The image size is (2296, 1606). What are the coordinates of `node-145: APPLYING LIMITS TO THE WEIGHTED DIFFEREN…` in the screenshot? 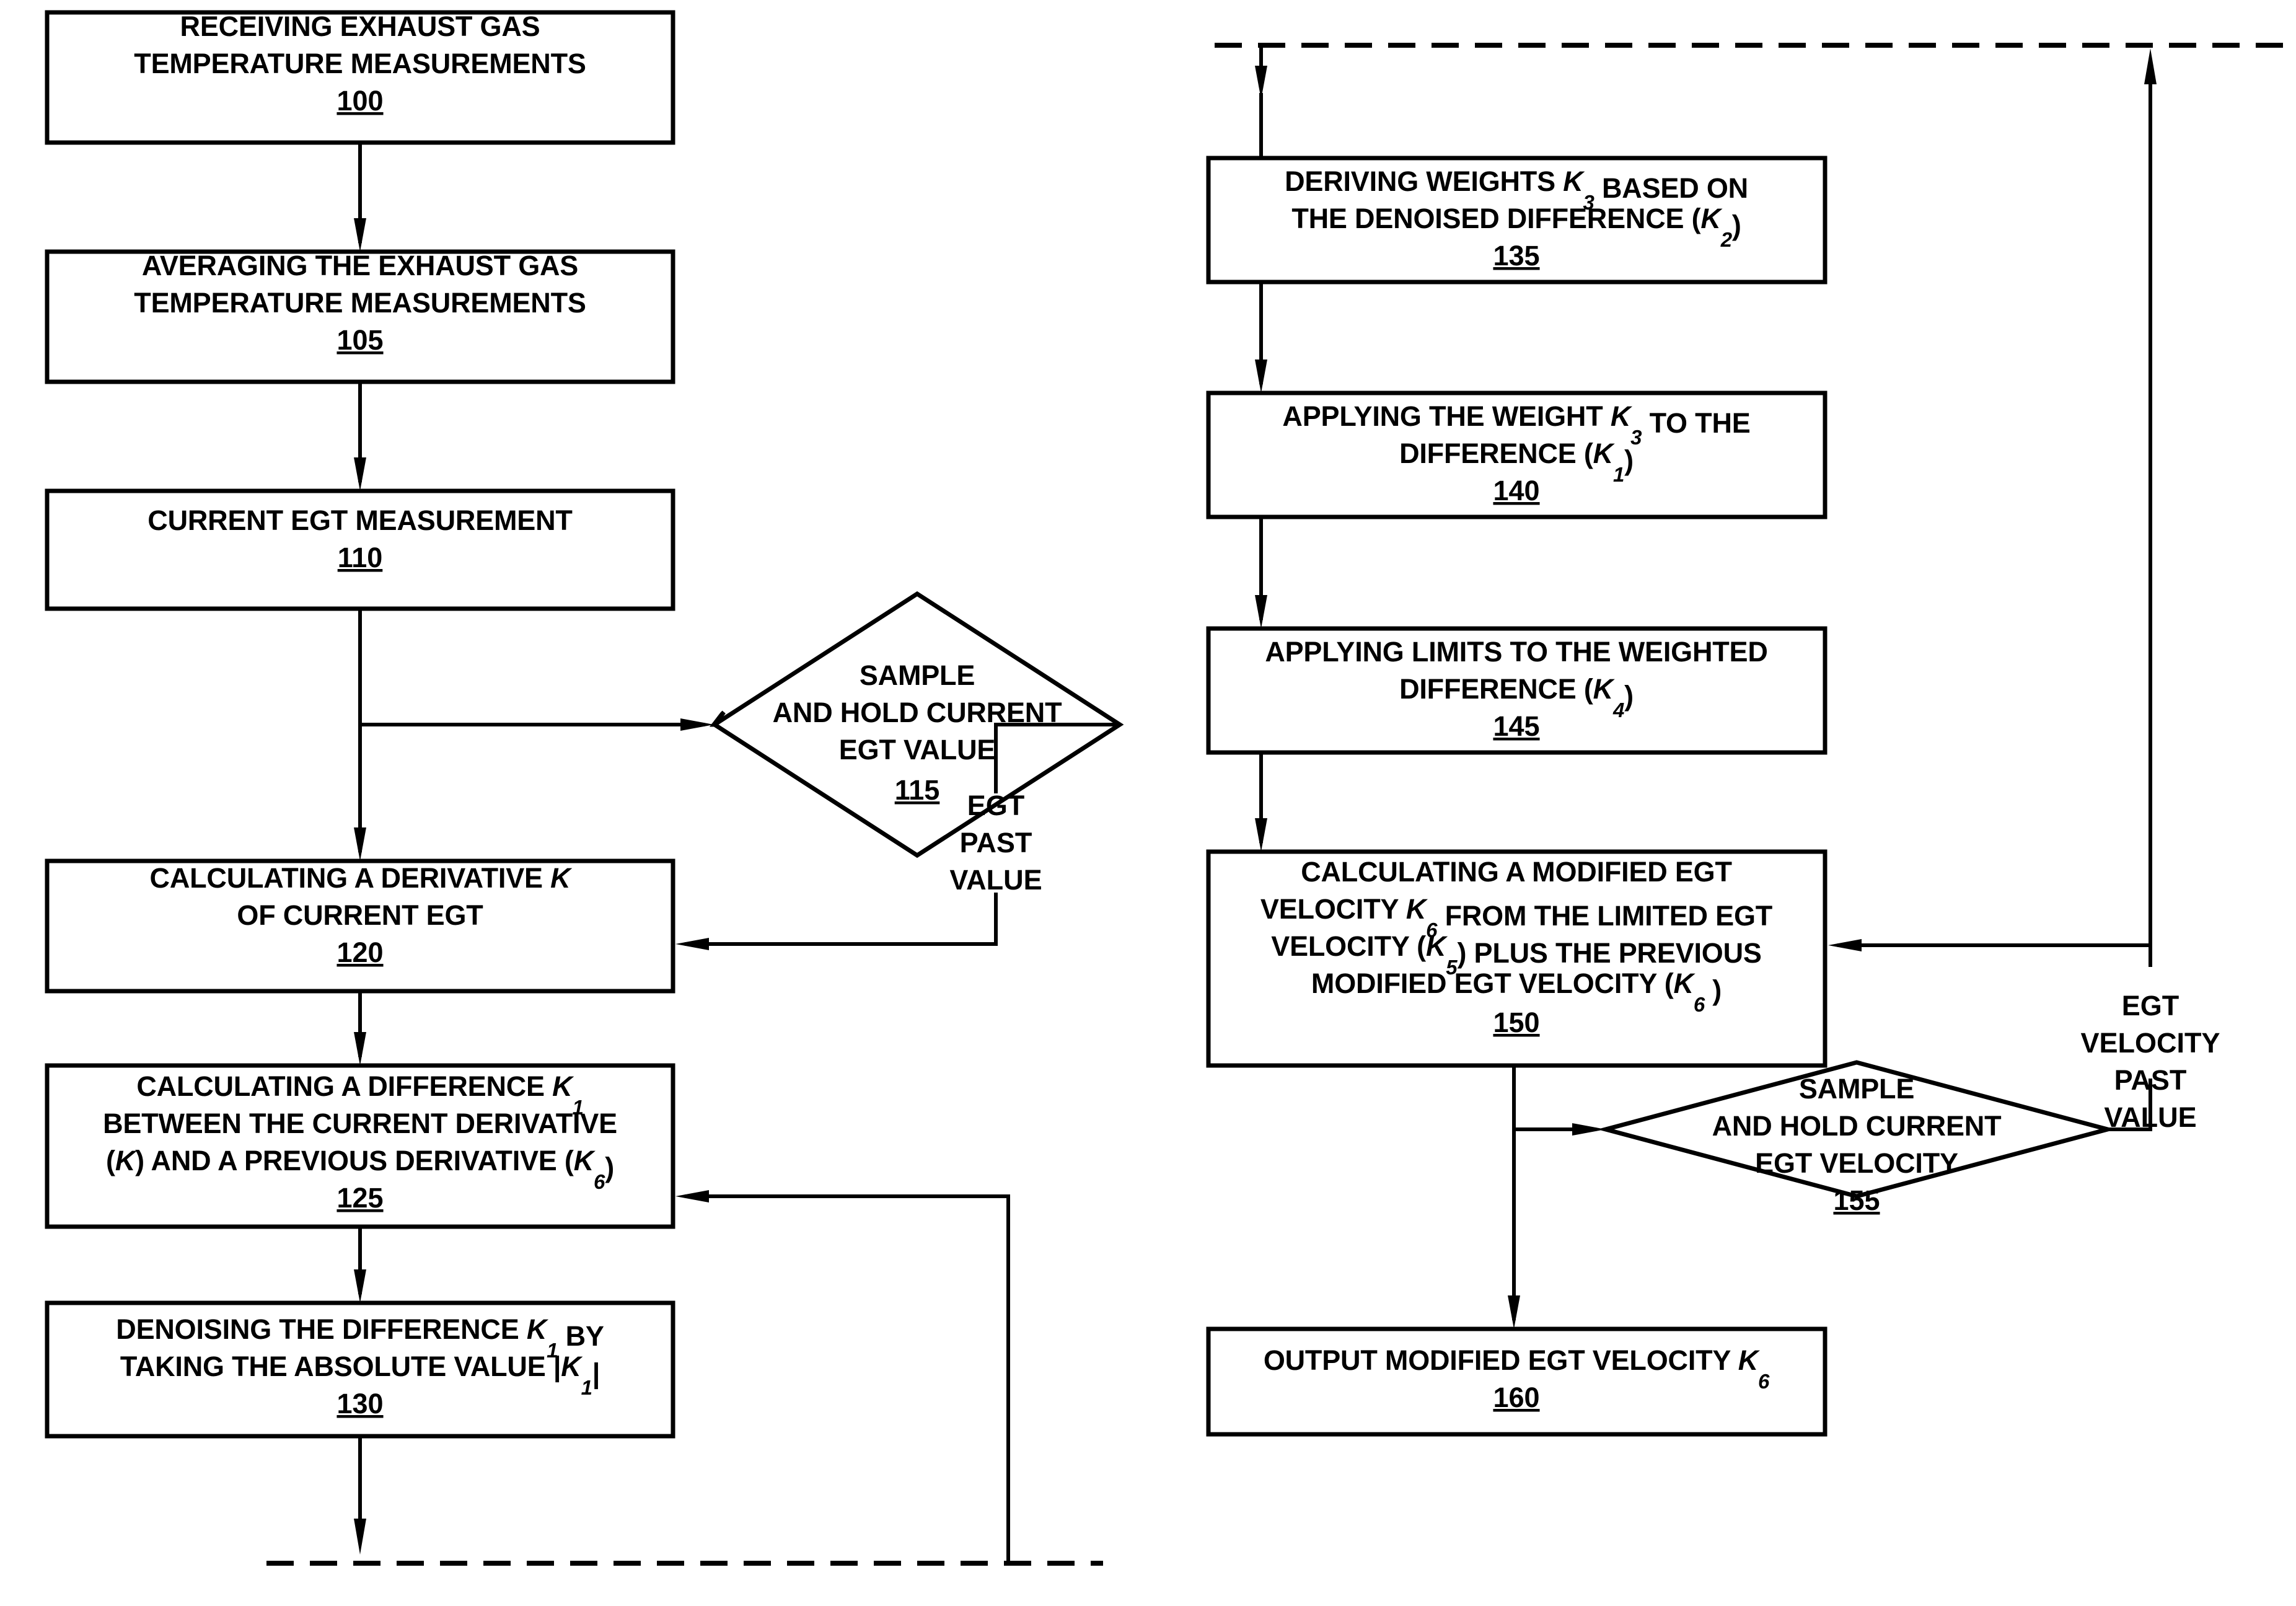 It's located at (1517, 690).